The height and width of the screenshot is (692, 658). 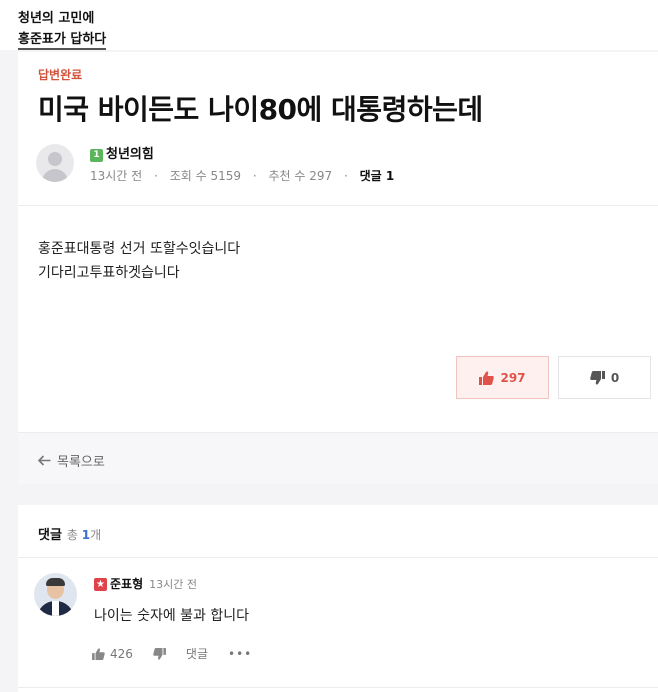 What do you see at coordinates (96, 155) in the screenshot?
I see `level-badge-icon: 1` at bounding box center [96, 155].